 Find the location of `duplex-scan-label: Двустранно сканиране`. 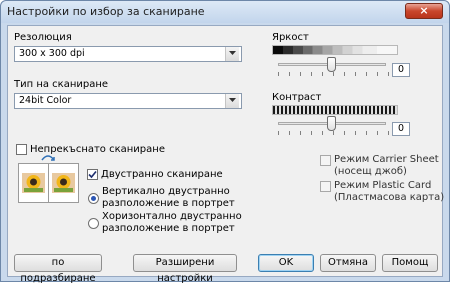

duplex-scan-label: Двустранно сканиране is located at coordinates (162, 174).